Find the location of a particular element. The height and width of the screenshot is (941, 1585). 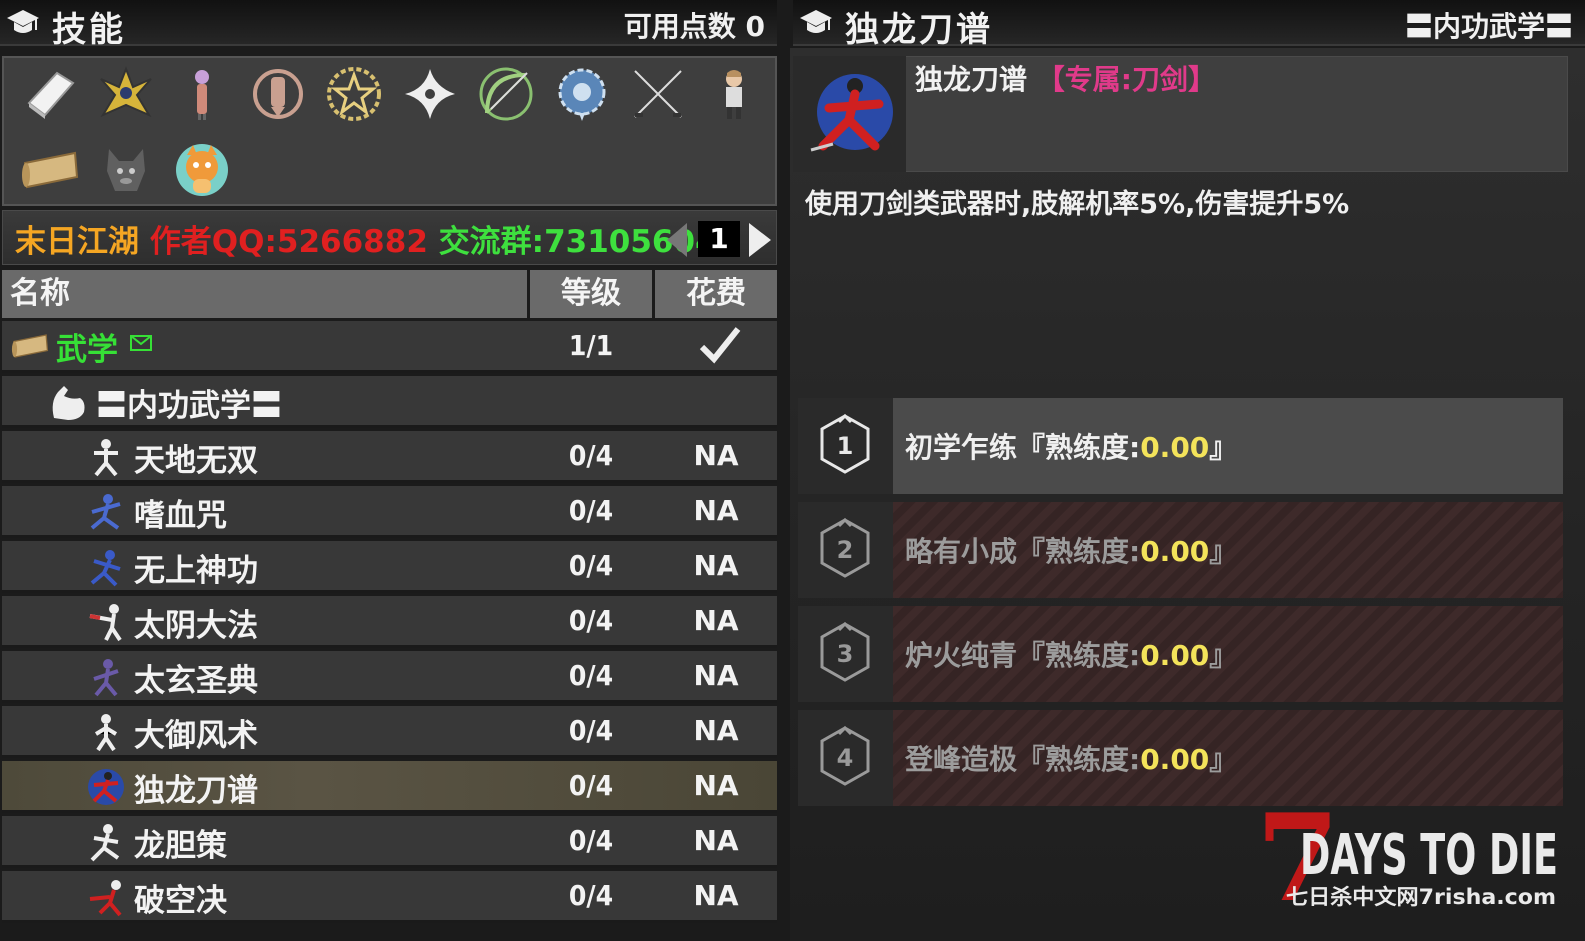

author-contact: 作者QQ:5266882 is located at coordinates (288, 242).